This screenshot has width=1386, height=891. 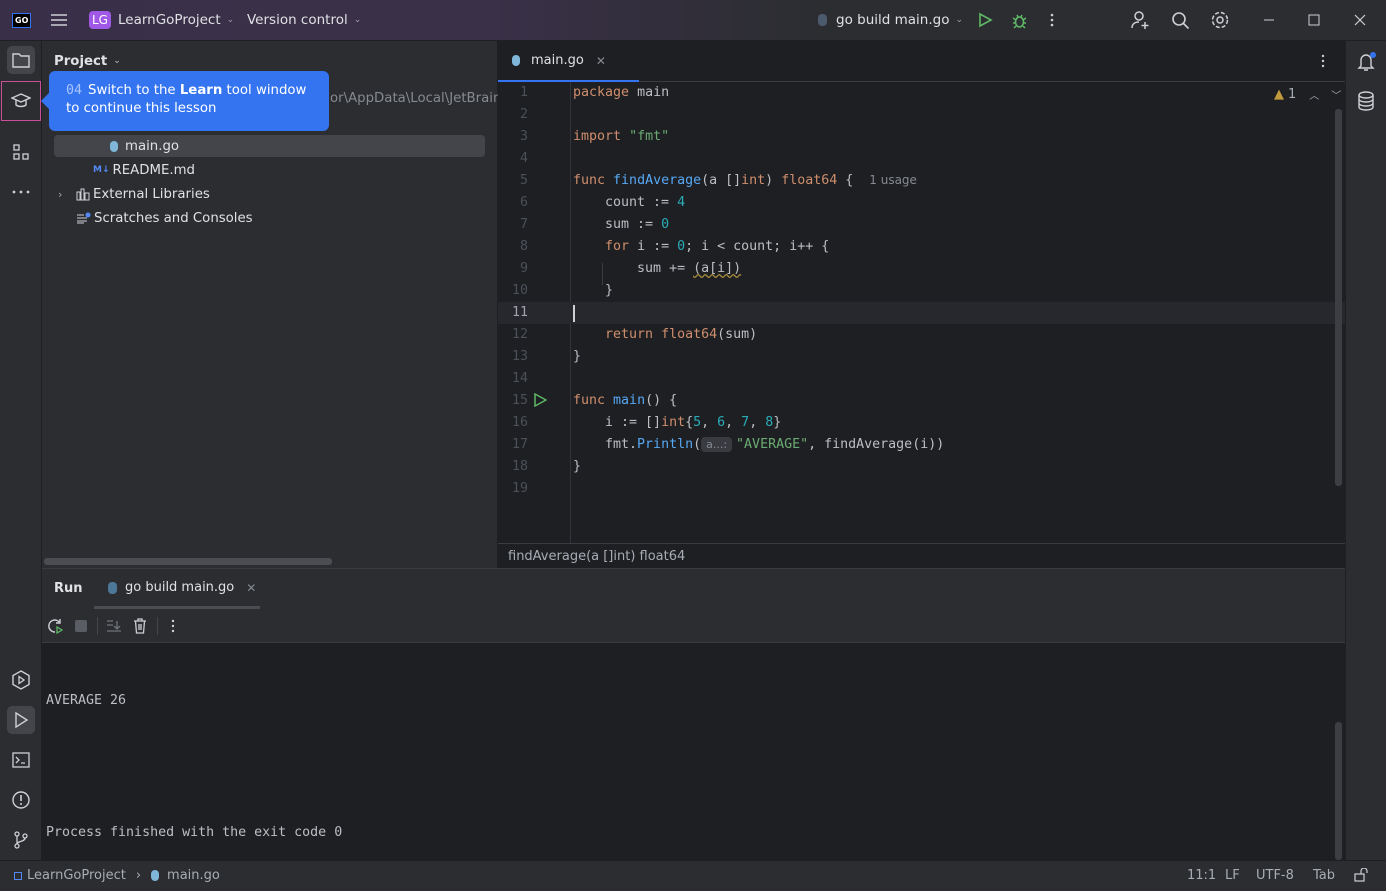 What do you see at coordinates (1019, 20) in the screenshot?
I see `debug-icon` at bounding box center [1019, 20].